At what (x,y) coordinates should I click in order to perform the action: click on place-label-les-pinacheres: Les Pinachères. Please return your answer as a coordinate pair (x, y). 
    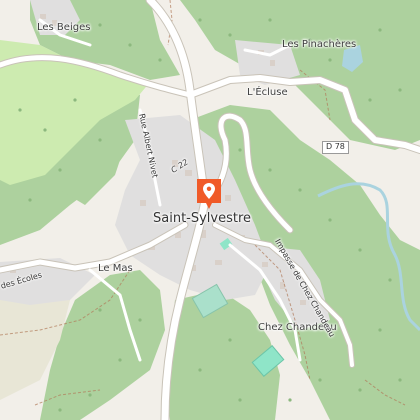
    Looking at the image, I should click on (319, 44).